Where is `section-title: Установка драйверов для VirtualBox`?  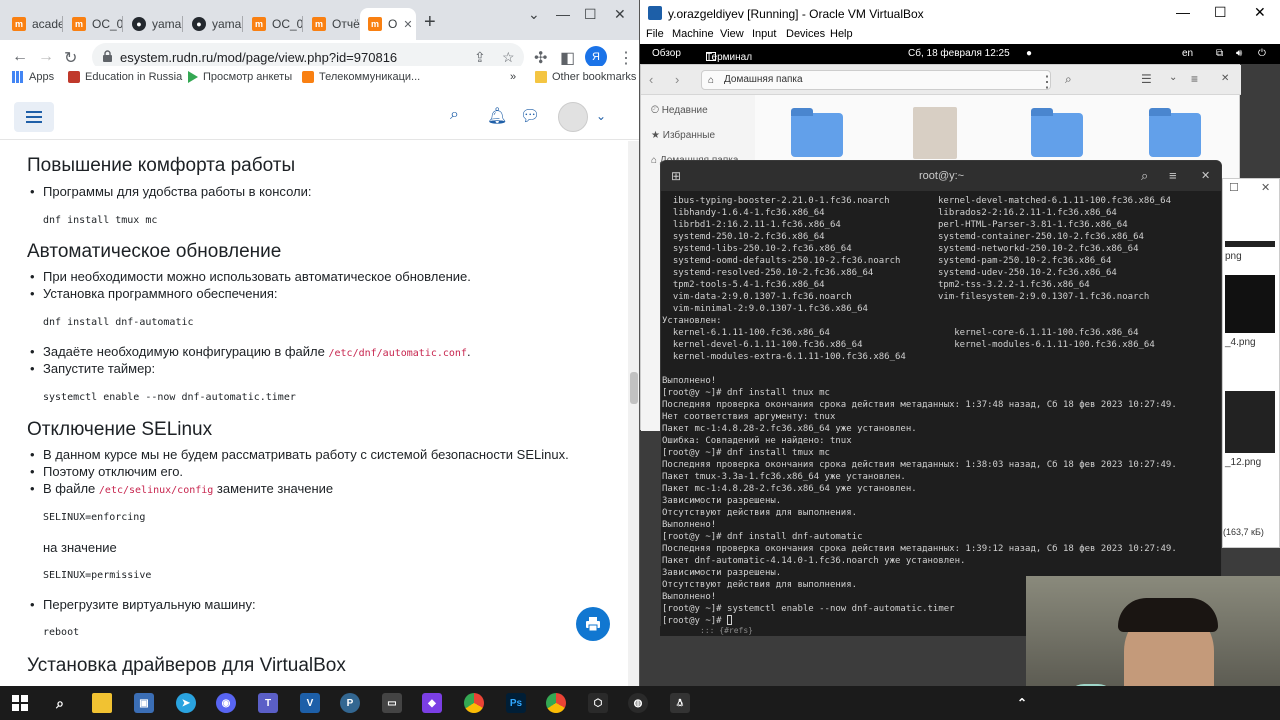 section-title: Установка драйверов для VirtualBox is located at coordinates (186, 665).